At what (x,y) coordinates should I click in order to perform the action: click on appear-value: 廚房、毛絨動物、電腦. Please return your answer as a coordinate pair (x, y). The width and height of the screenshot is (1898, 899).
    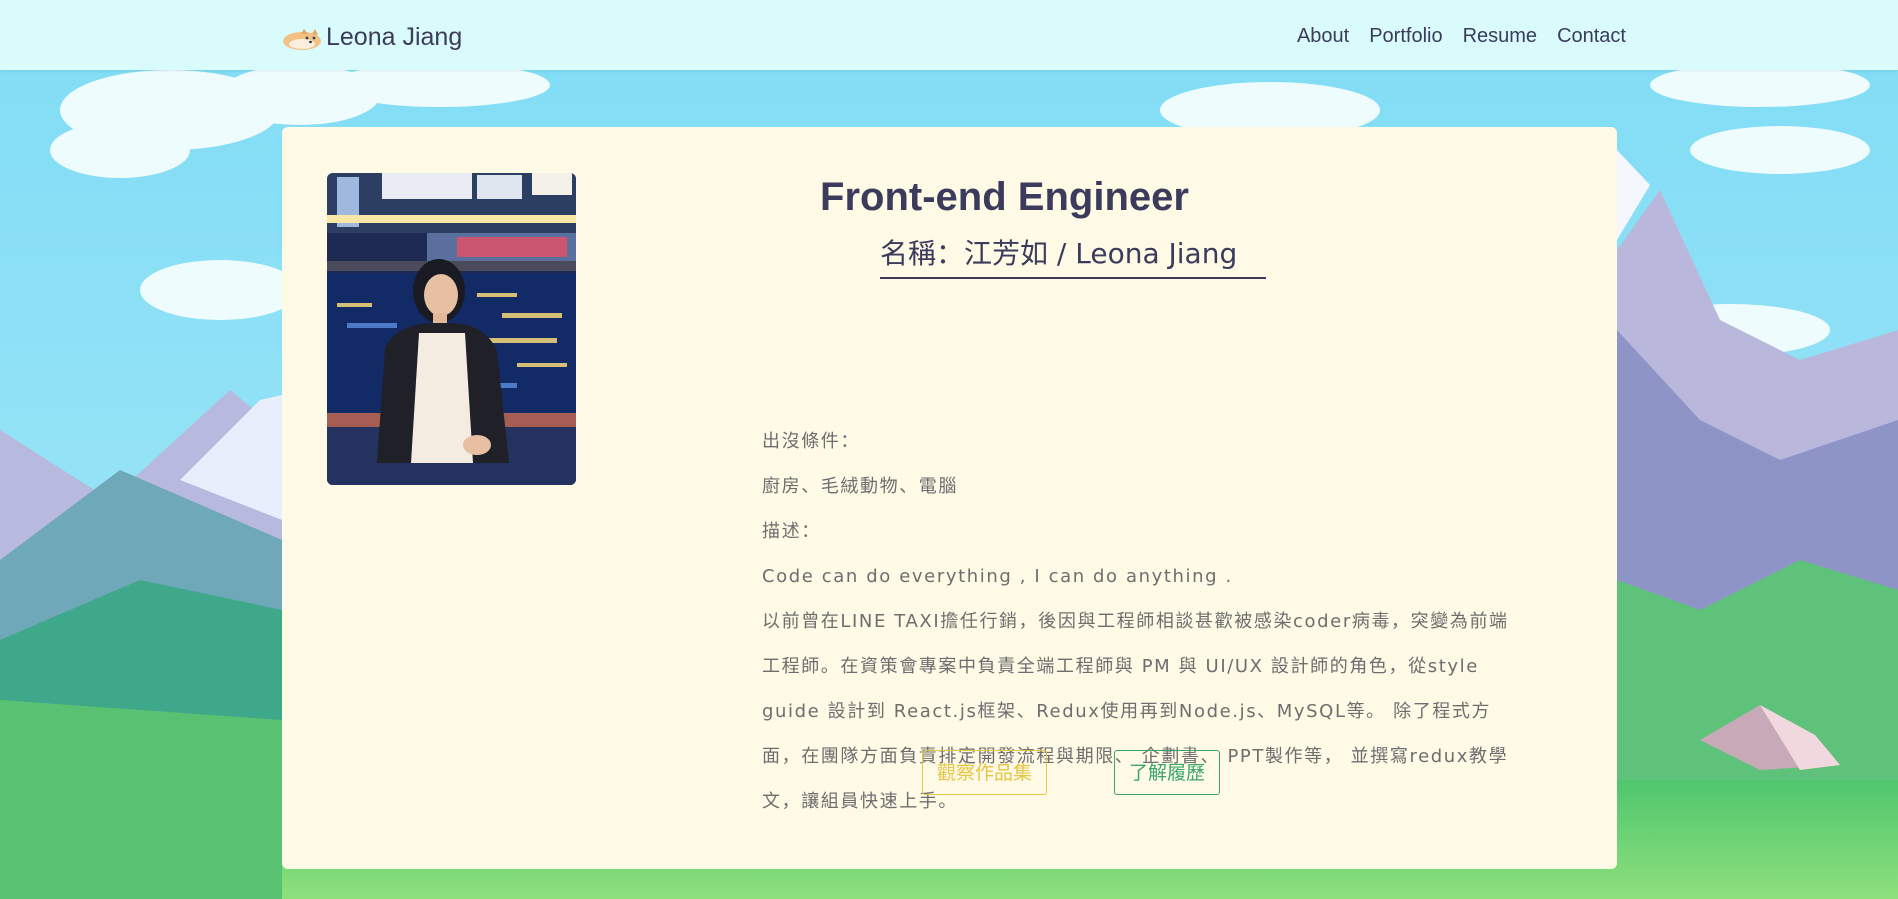
    Looking at the image, I should click on (860, 486).